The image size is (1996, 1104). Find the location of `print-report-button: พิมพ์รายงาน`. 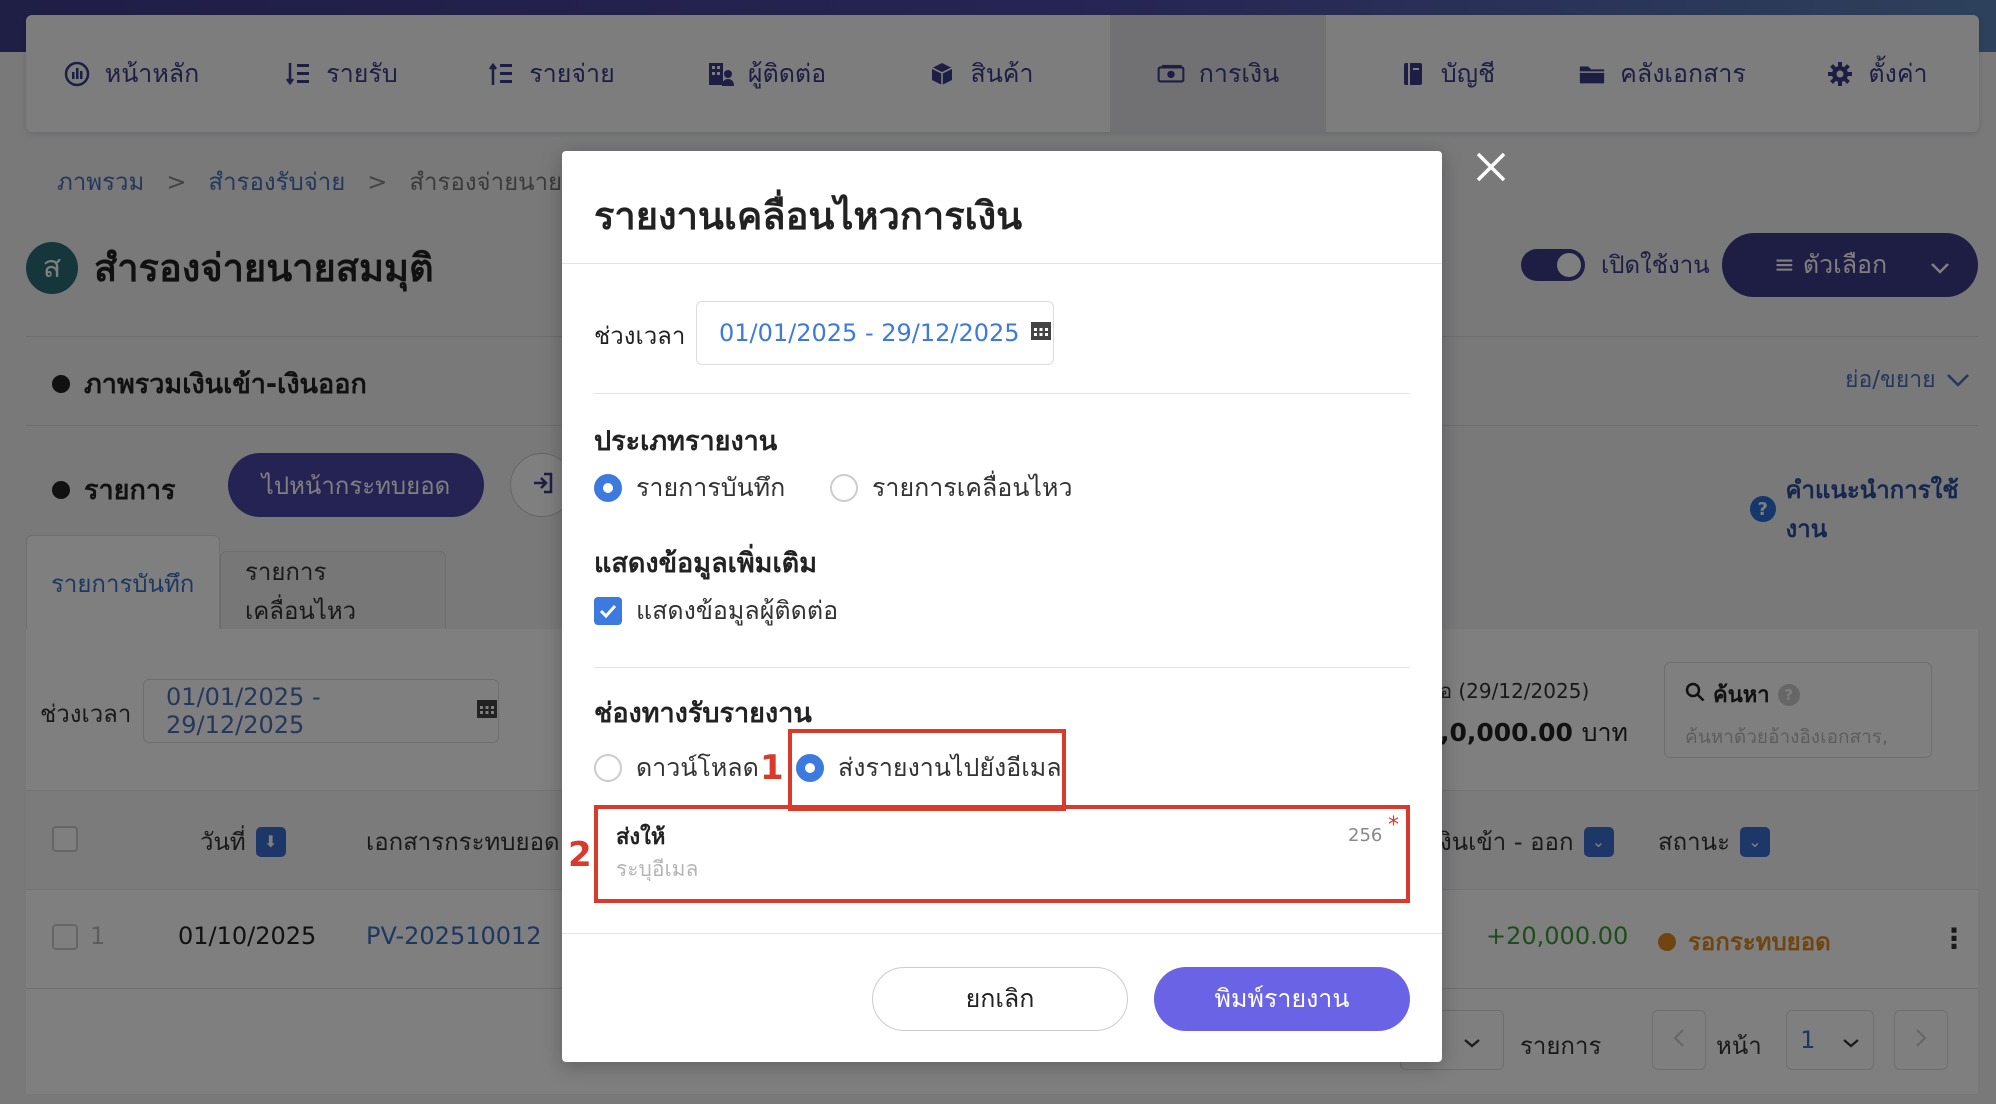

print-report-button: พิมพ์รายงาน is located at coordinates (1282, 999).